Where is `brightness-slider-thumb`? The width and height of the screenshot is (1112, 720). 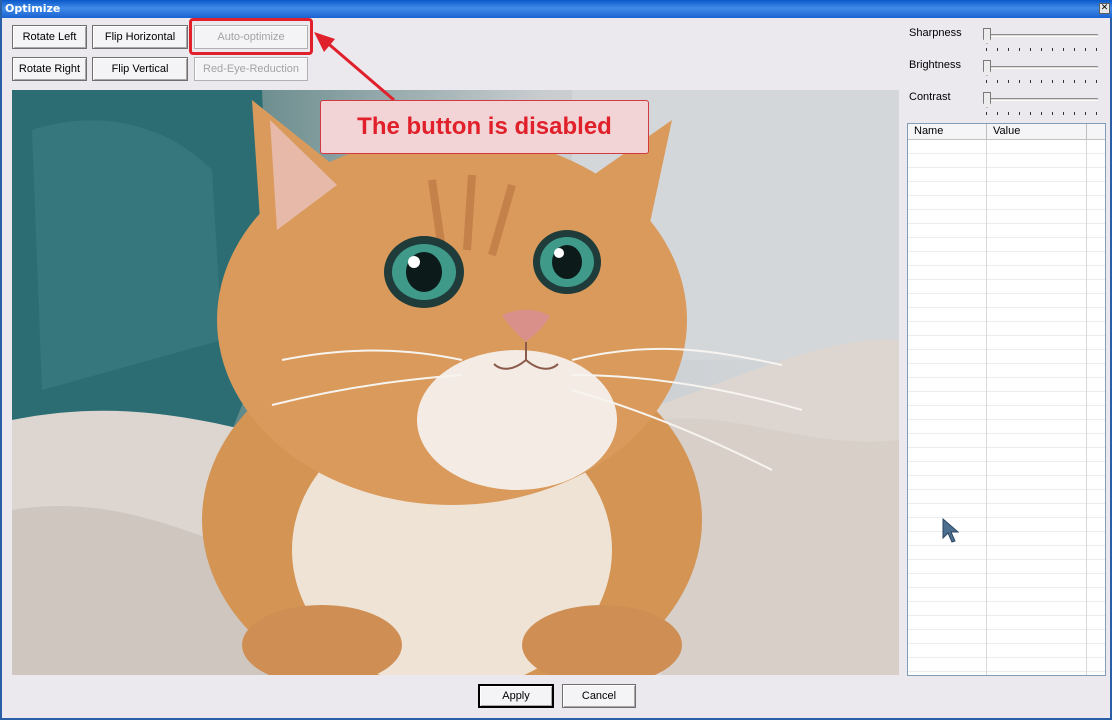 brightness-slider-thumb is located at coordinates (987, 68).